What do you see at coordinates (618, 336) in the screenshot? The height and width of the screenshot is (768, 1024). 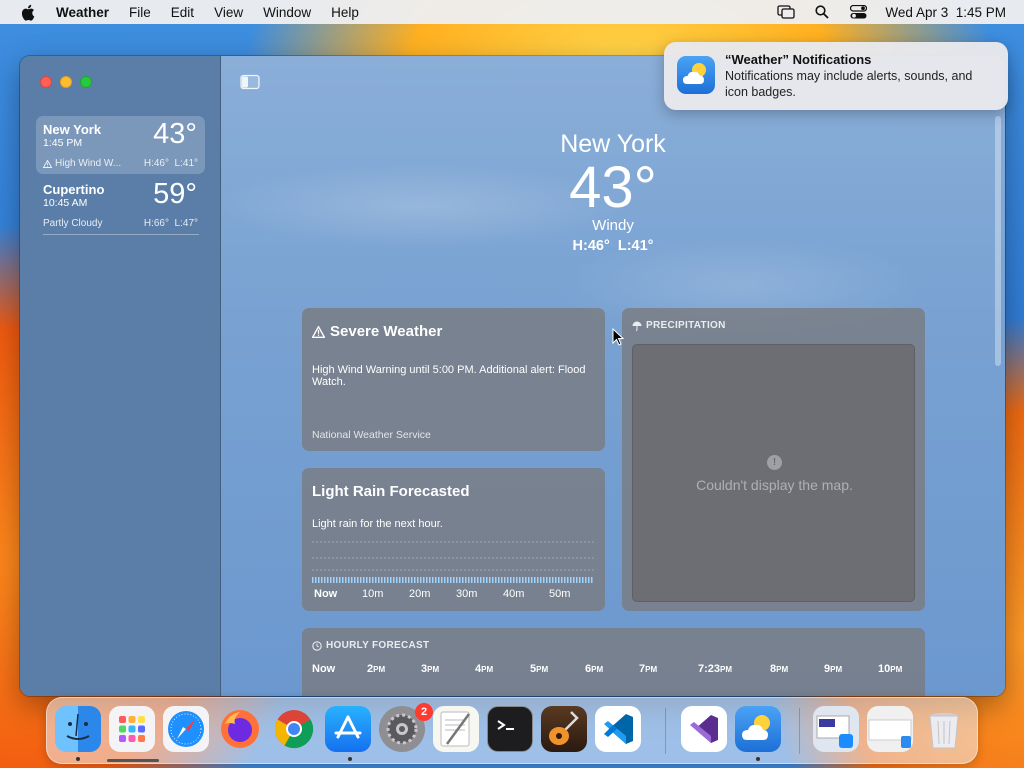 I see `mouse-cursor` at bounding box center [618, 336].